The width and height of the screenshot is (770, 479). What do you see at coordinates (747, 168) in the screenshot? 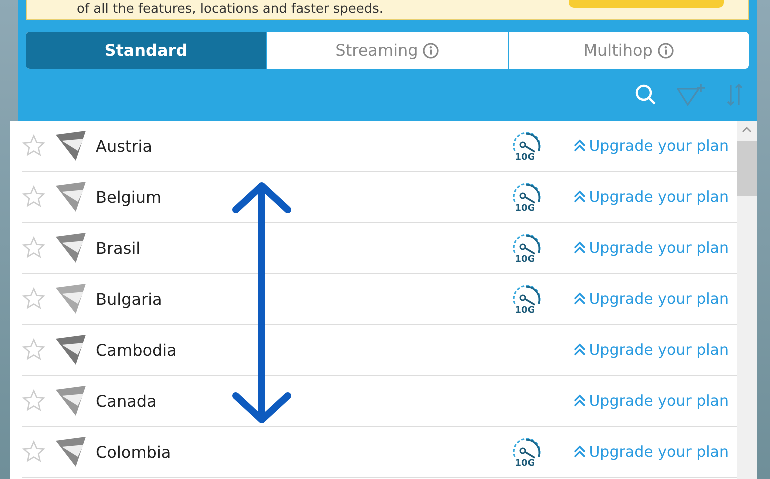
I see `scrollbar-thumb` at bounding box center [747, 168].